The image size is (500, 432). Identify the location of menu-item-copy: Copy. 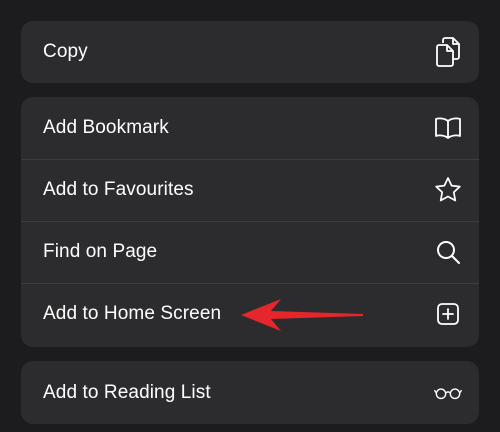
(250, 52).